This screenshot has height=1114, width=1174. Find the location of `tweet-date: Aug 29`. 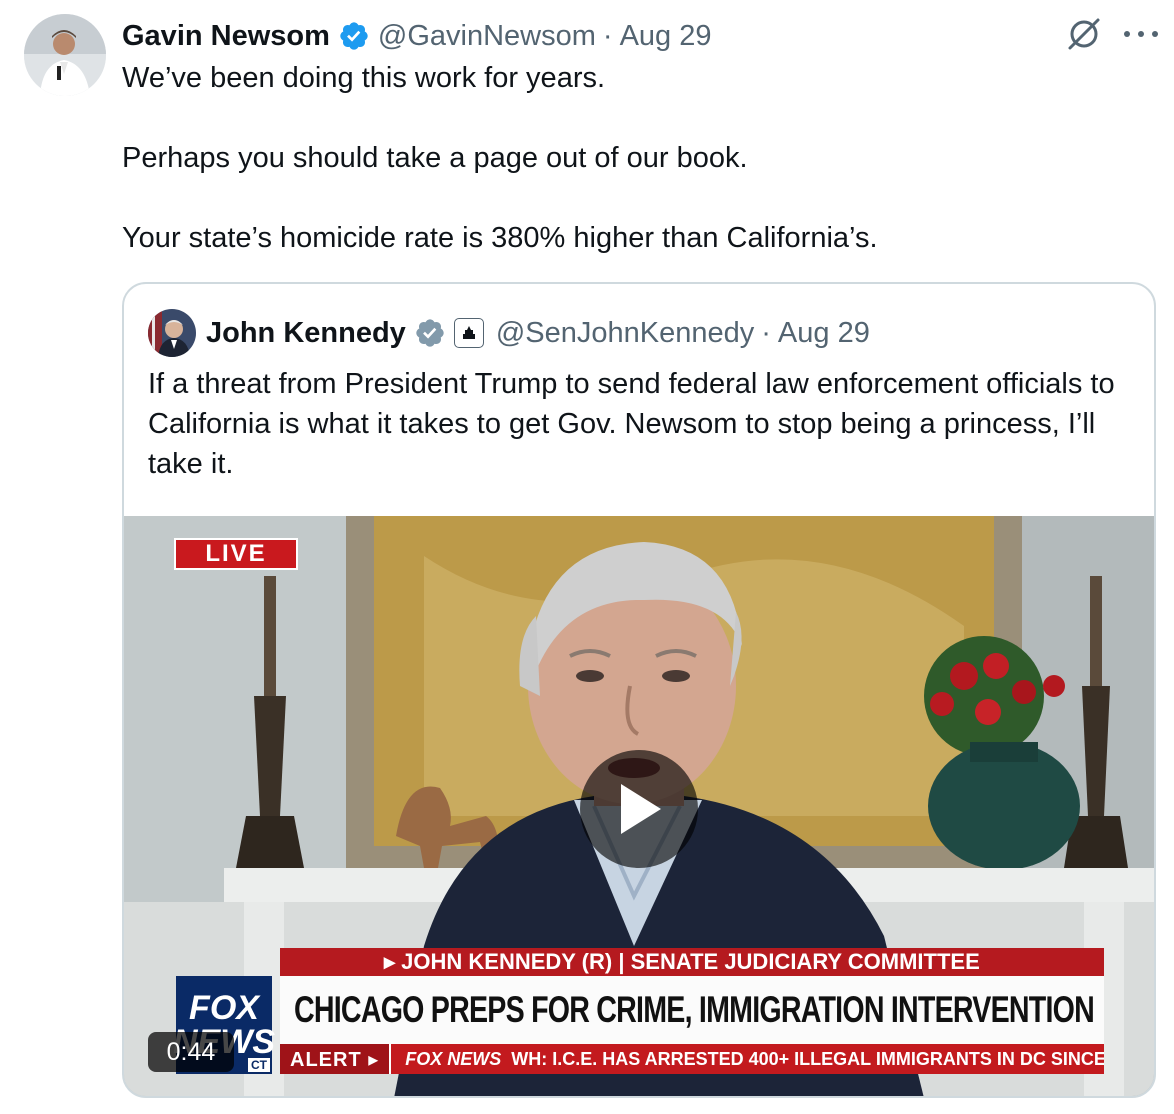

tweet-date: Aug 29 is located at coordinates (666, 36).